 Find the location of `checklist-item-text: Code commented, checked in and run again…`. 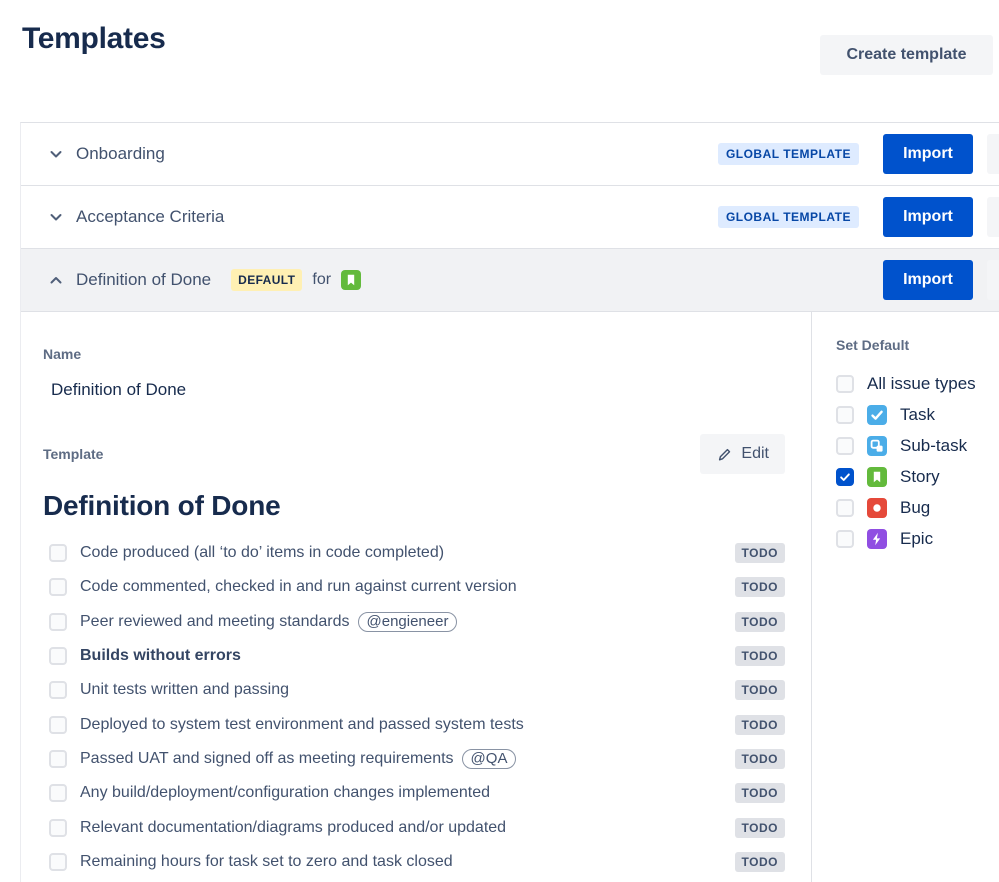

checklist-item-text: Code commented, checked in and run again… is located at coordinates (298, 587).